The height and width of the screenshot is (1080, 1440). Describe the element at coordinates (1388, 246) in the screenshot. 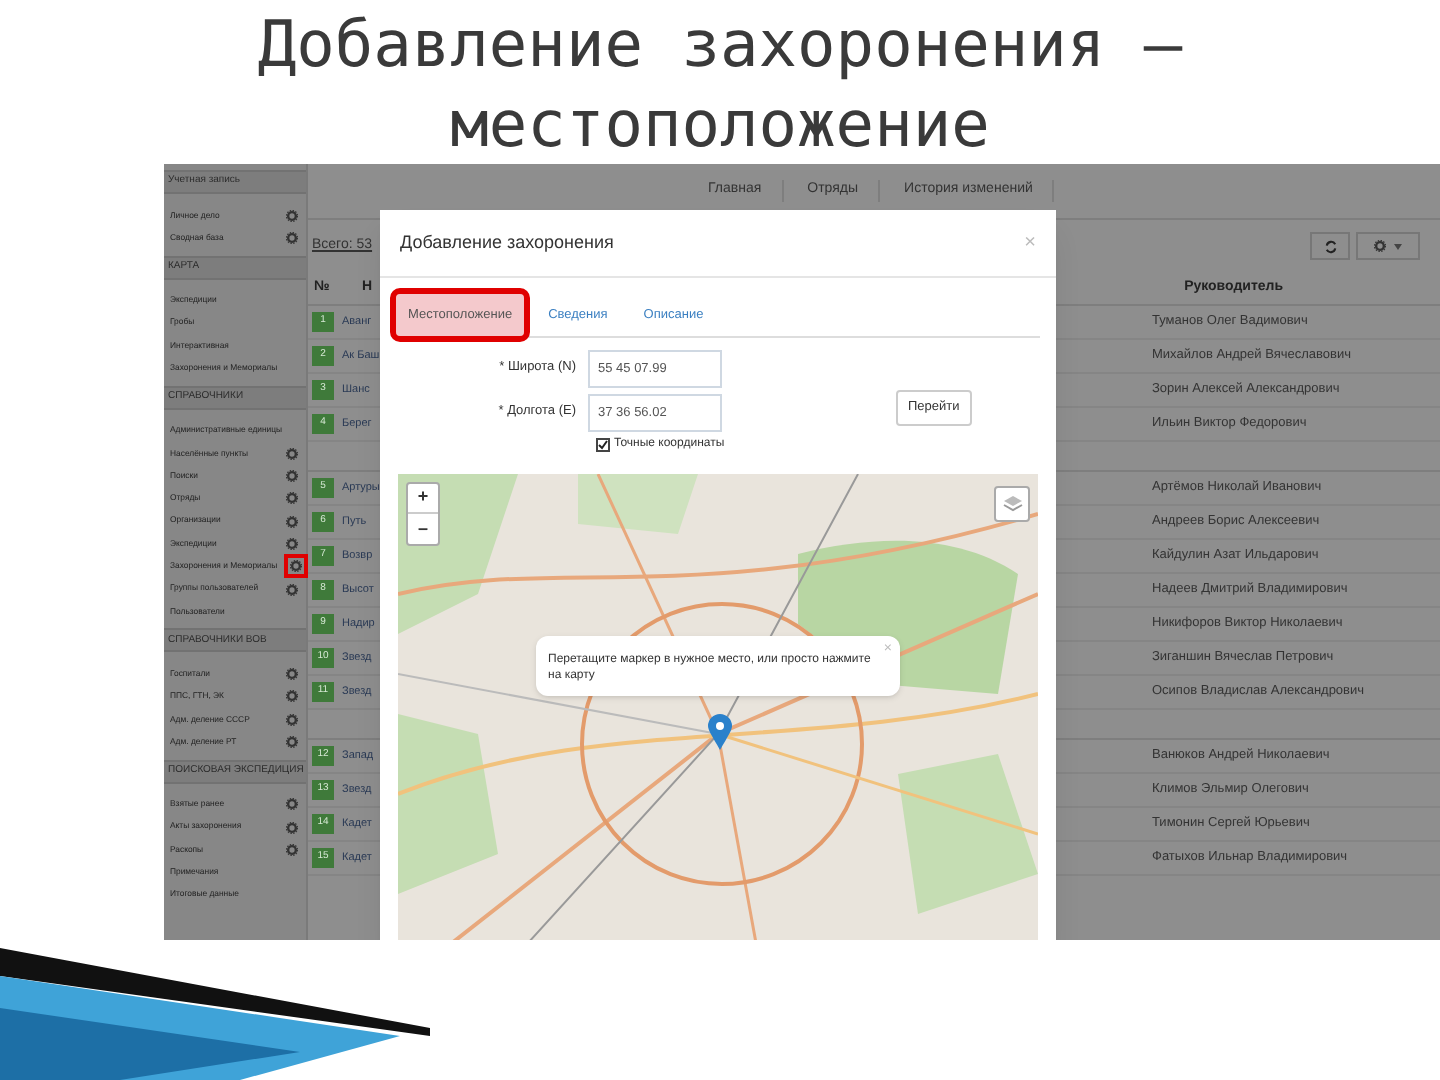

I see `settings-button` at that location.